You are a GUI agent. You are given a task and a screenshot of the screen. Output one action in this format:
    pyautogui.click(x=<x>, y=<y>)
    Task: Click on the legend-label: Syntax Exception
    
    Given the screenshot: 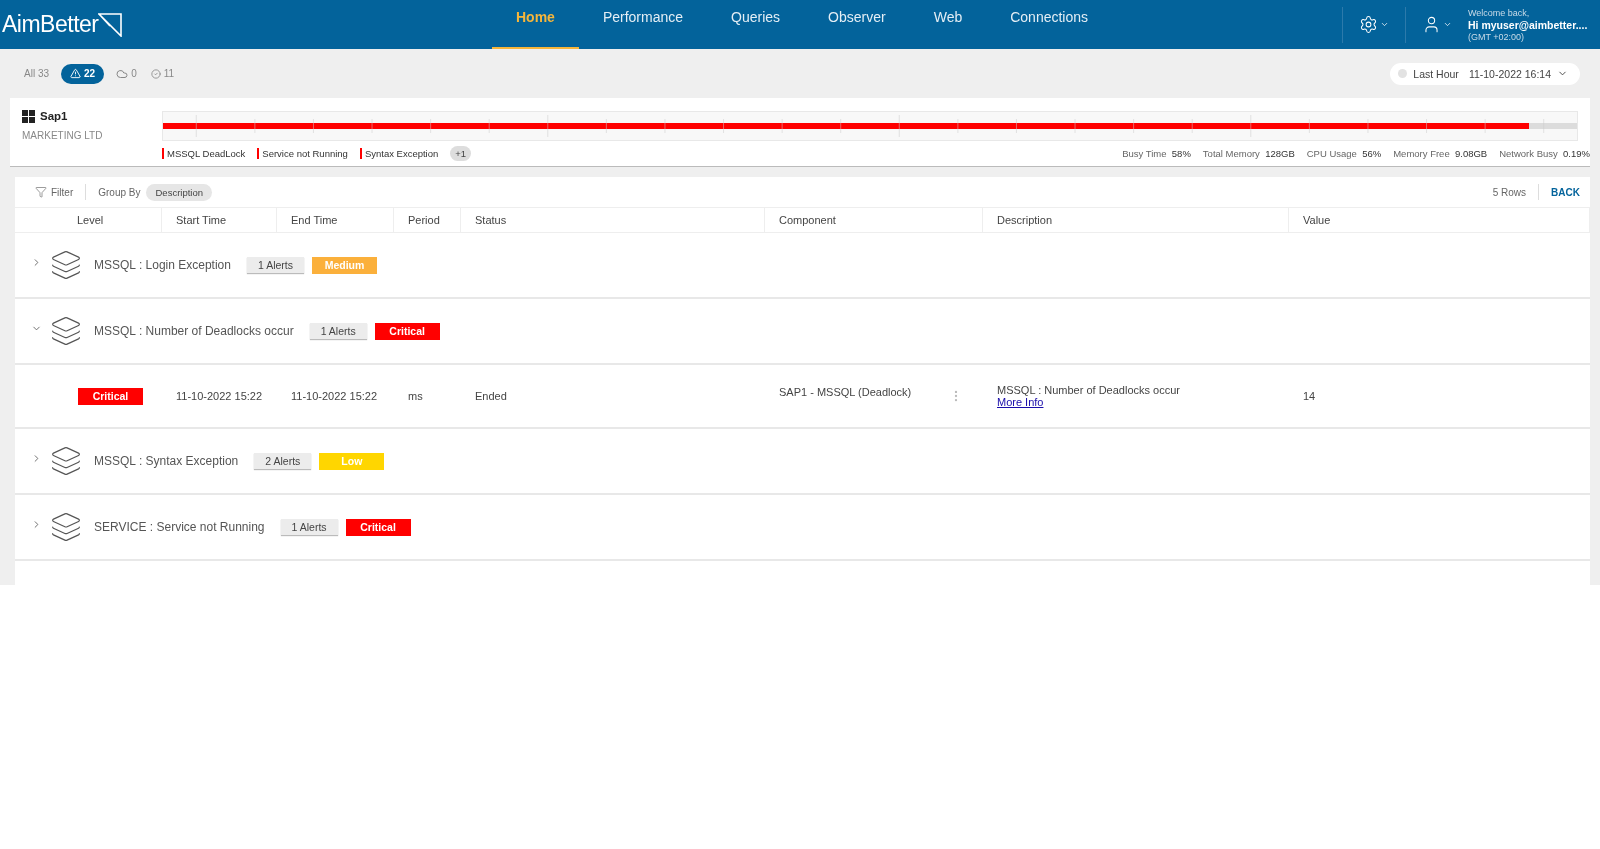 What is the action you would take?
    pyautogui.click(x=401, y=153)
    